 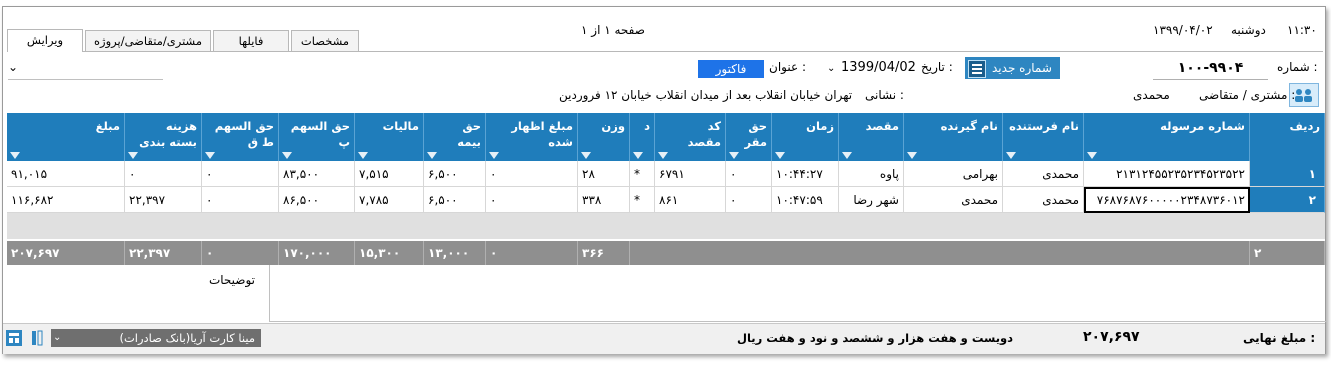 What do you see at coordinates (875, 338) in the screenshot?
I see `amount-in-words: دویست و هفت هزار و ششصد و نود و هفت ریال` at bounding box center [875, 338].